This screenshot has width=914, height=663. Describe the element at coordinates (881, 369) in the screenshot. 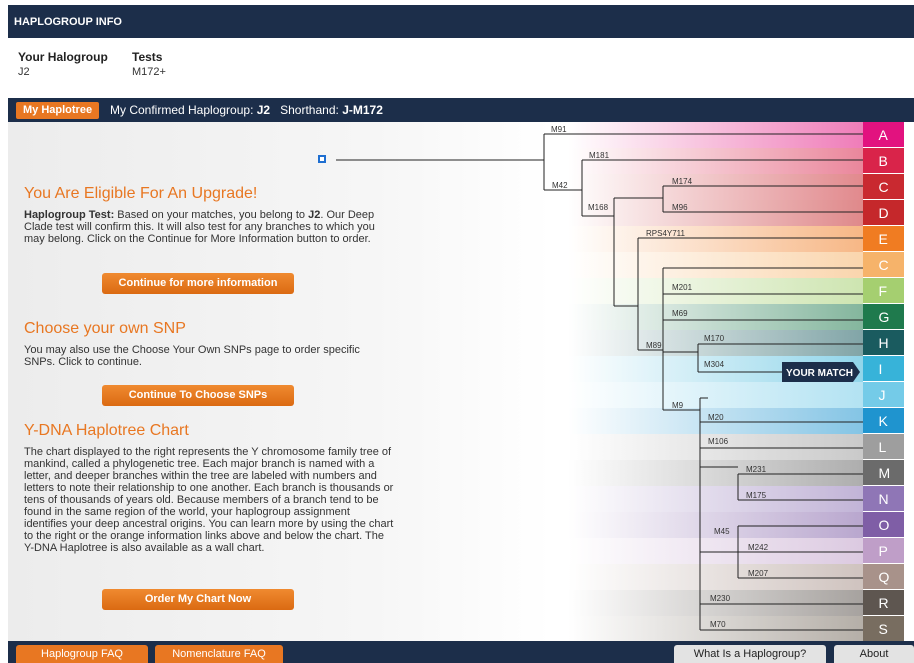

I see `haplogroup-letter: I` at that location.